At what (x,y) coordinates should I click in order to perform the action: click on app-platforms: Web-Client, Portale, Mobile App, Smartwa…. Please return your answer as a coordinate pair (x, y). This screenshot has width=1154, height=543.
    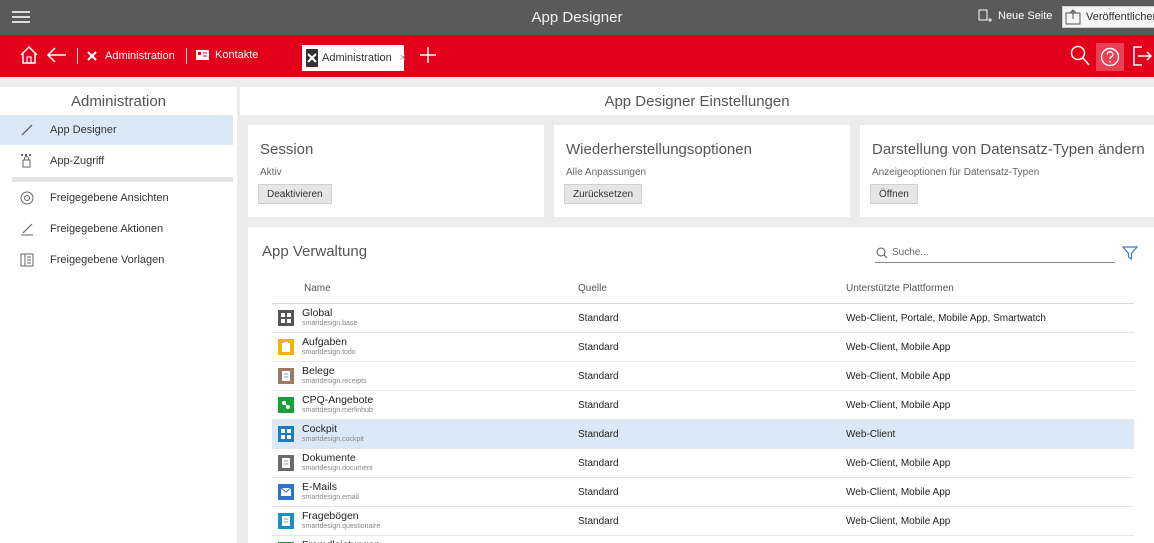
    Looking at the image, I should click on (946, 318).